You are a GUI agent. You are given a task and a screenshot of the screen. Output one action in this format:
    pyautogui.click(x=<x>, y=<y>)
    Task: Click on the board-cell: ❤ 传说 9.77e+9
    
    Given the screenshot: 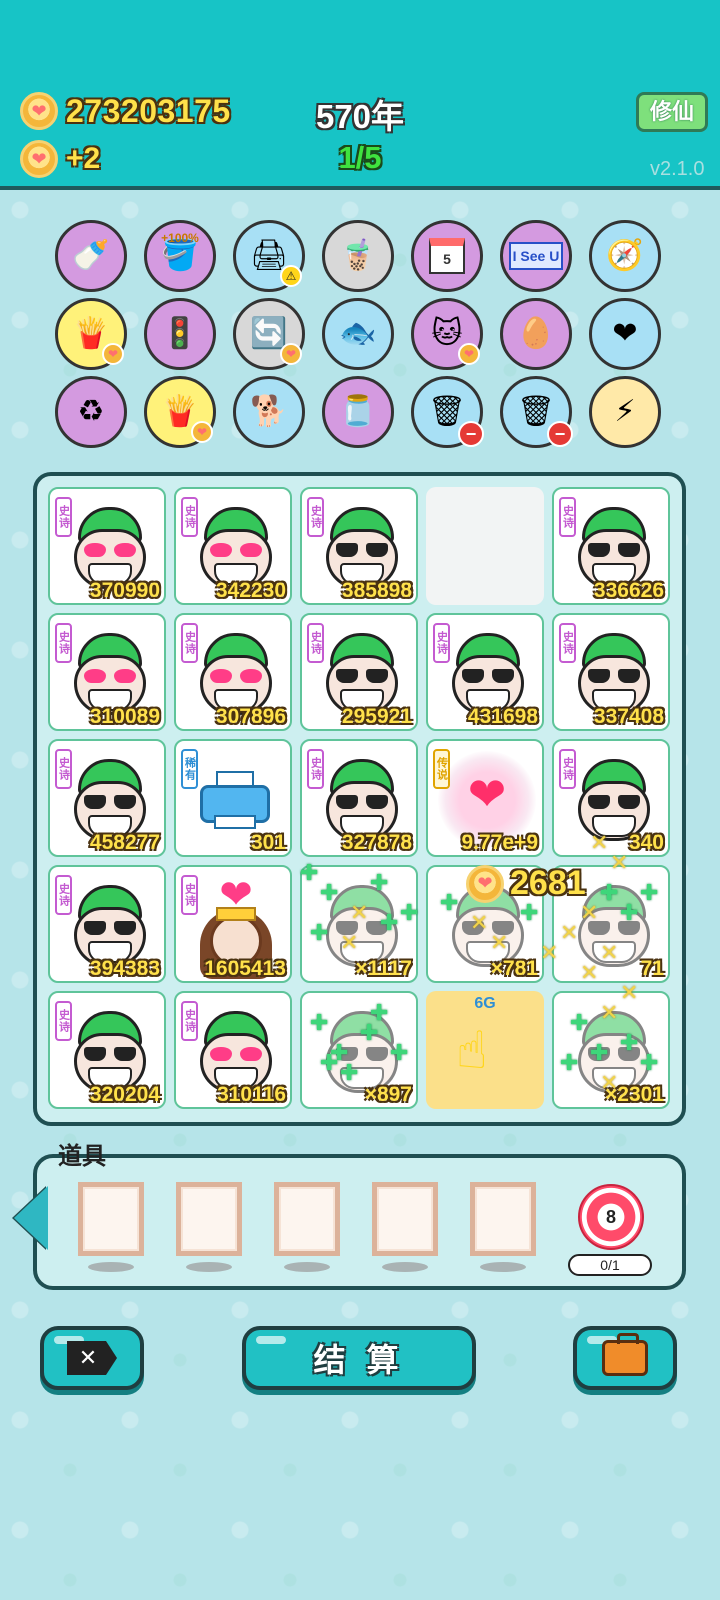 What is the action you would take?
    pyautogui.click(x=485, y=798)
    